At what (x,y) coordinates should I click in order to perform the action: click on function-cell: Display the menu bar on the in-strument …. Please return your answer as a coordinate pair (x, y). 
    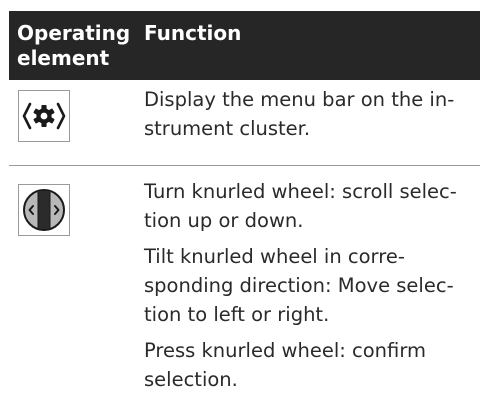
    Looking at the image, I should click on (308, 123).